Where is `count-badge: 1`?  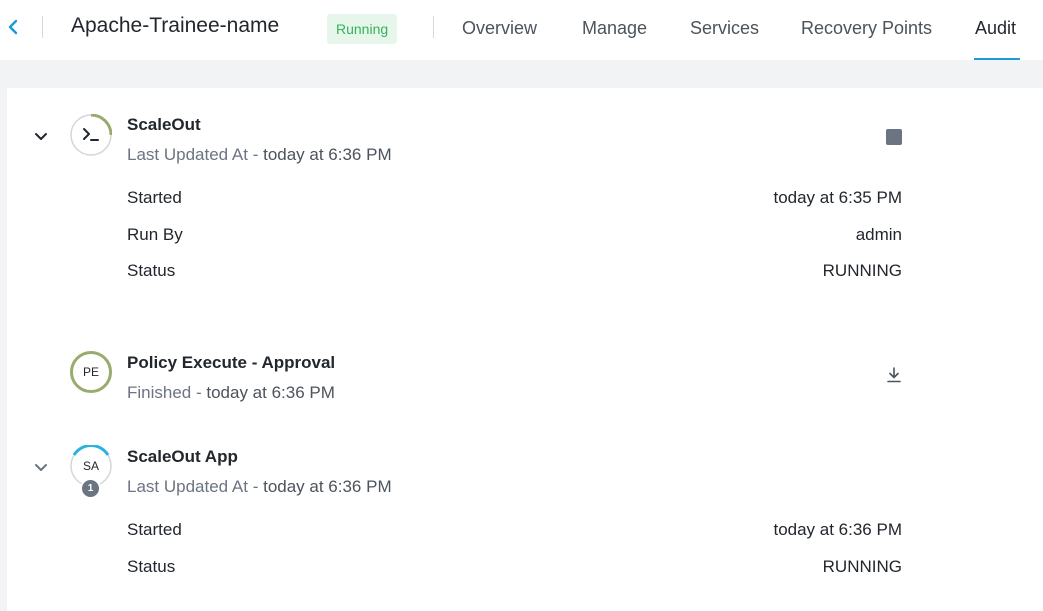 count-badge: 1 is located at coordinates (90, 488).